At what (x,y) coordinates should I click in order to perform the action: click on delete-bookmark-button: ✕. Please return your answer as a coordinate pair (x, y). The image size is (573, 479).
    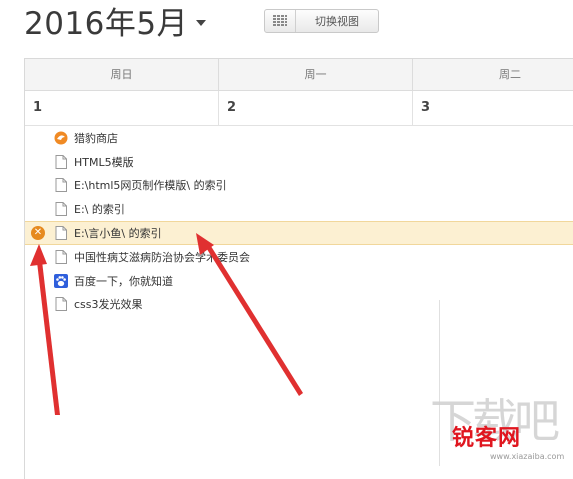
    Looking at the image, I should click on (38, 233).